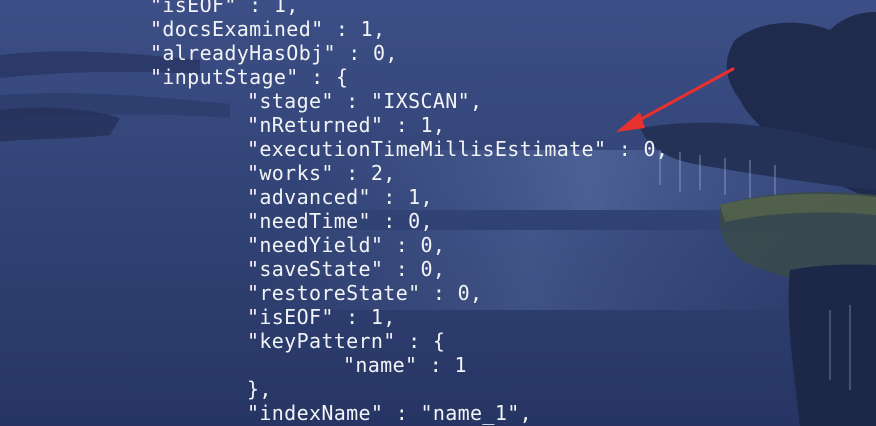 The width and height of the screenshot is (876, 426). I want to click on line-iseof-outer: "isEOF" : 1,, so click(224, 8).